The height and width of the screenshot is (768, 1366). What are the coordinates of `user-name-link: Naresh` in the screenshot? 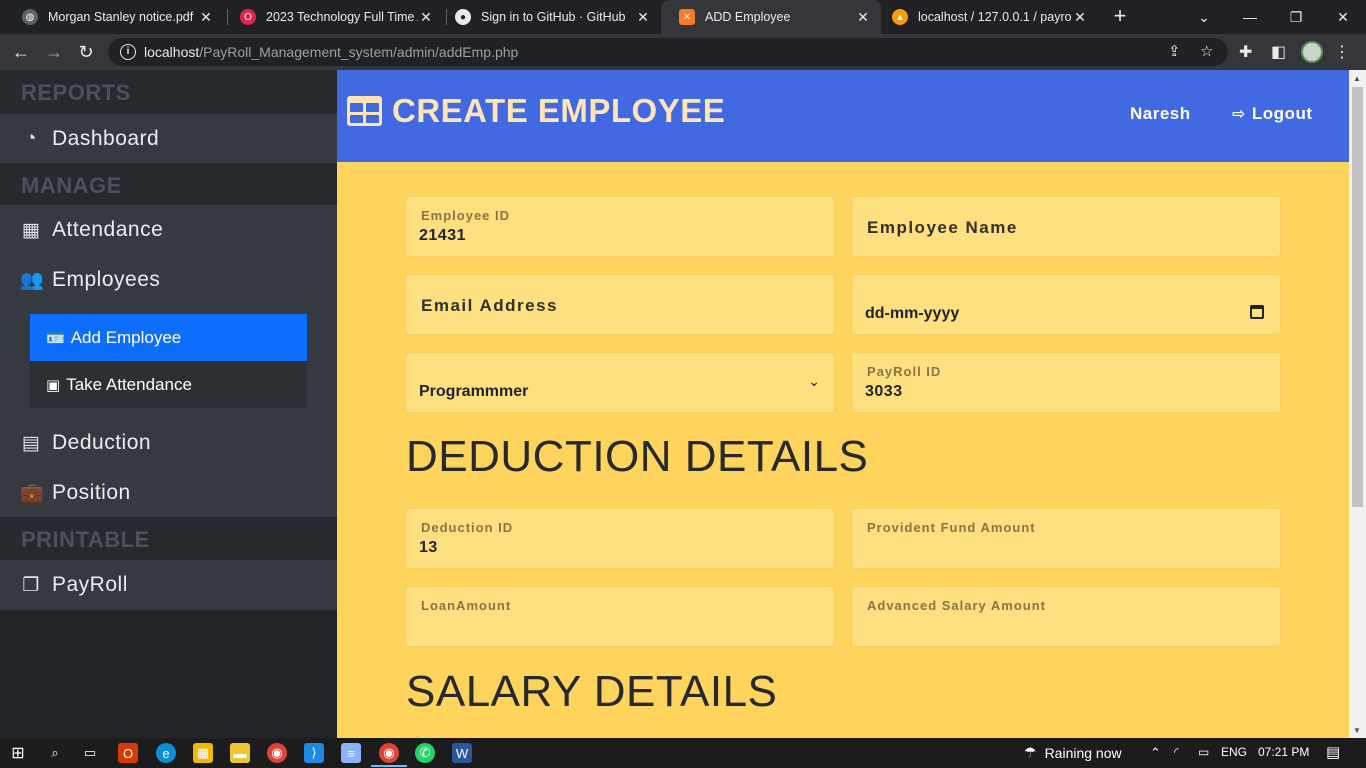 It's located at (1160, 114).